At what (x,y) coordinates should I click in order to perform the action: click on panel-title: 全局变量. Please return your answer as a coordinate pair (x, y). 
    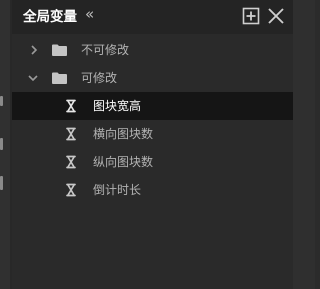
    Looking at the image, I should click on (50, 17).